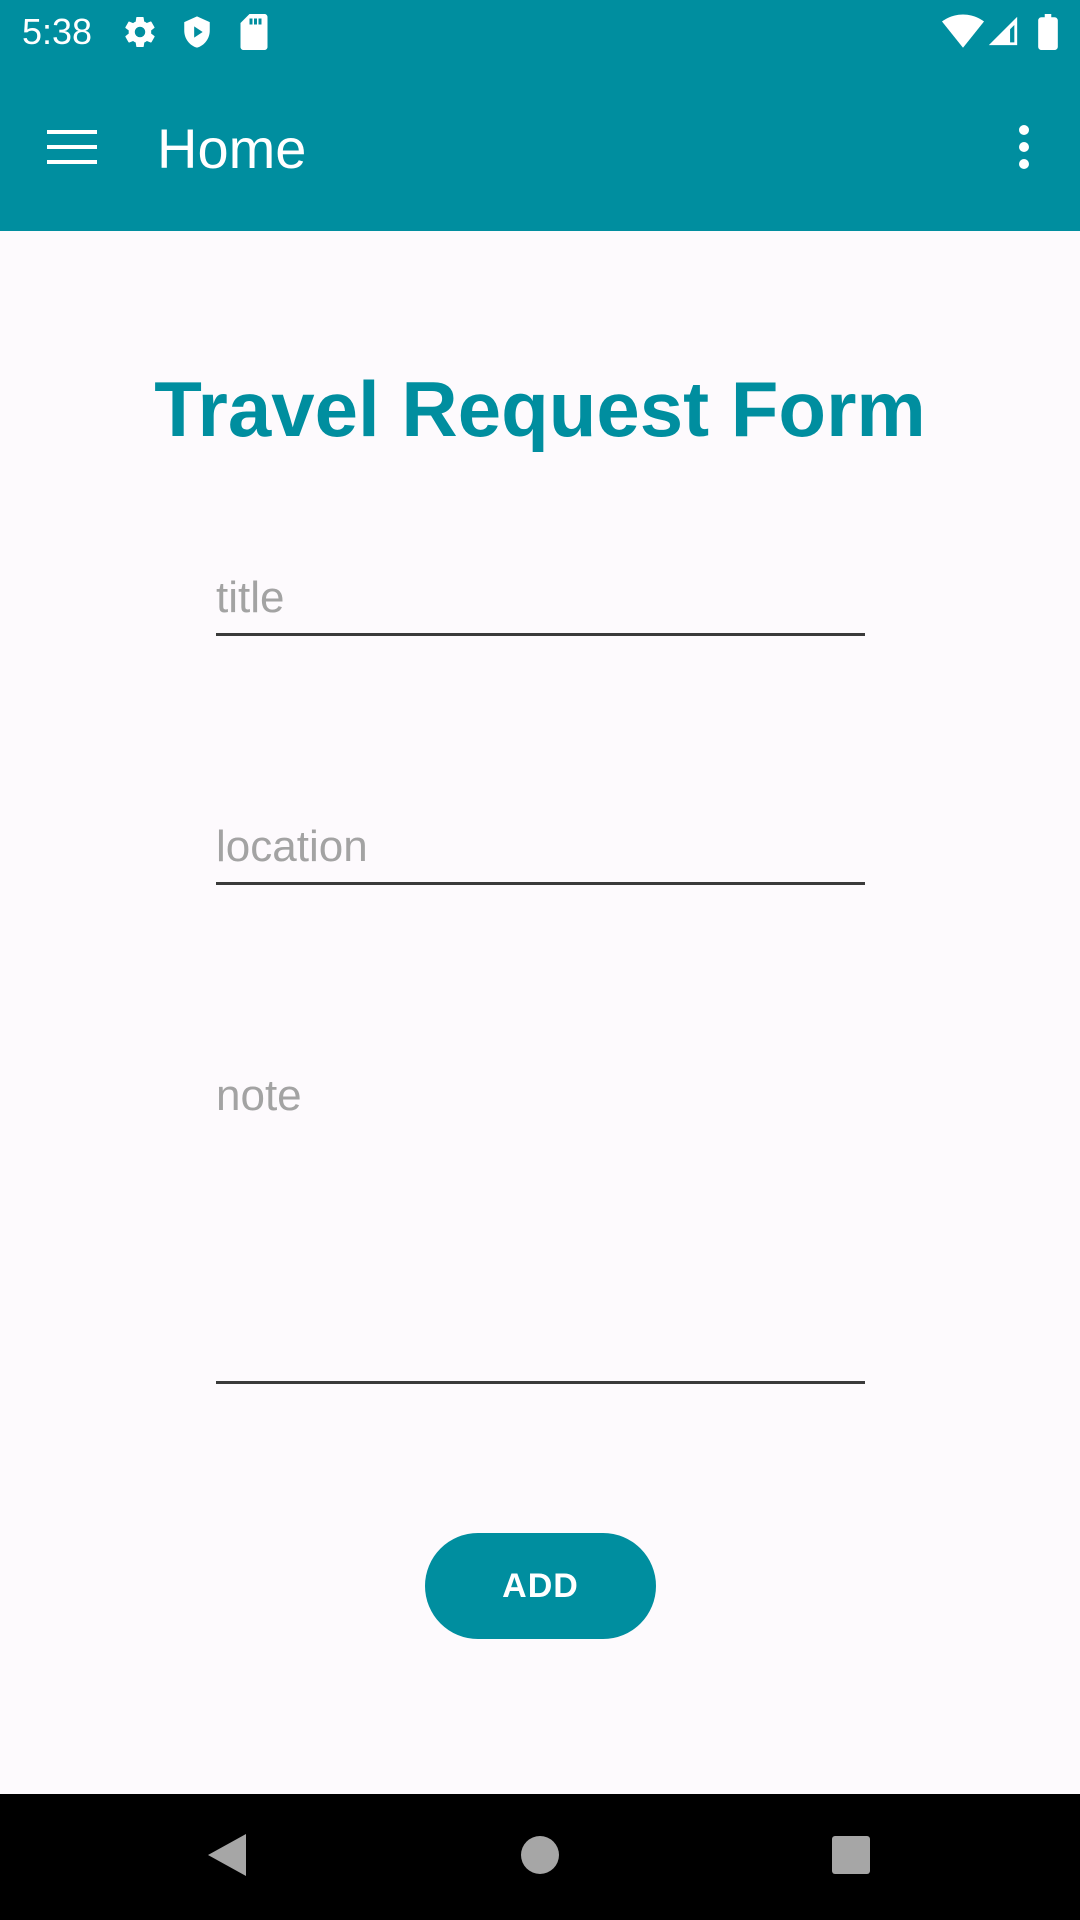 The height and width of the screenshot is (1920, 1080). I want to click on note-textarea-placeholder: note, so click(259, 1095).